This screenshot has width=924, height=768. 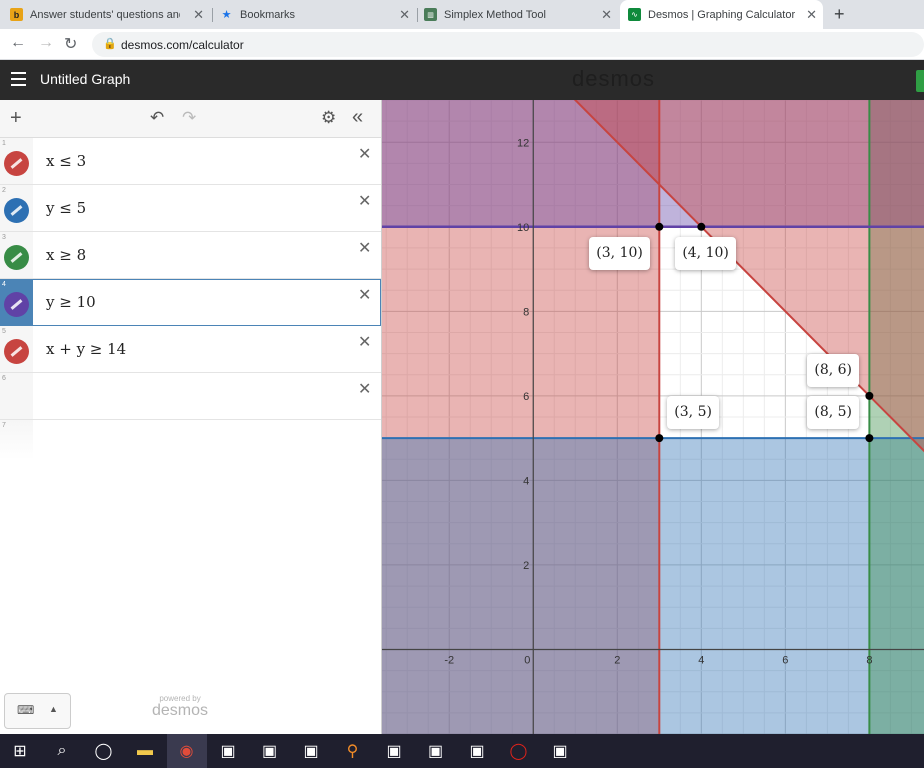 I want to click on expression-number: 7, so click(x=4, y=425).